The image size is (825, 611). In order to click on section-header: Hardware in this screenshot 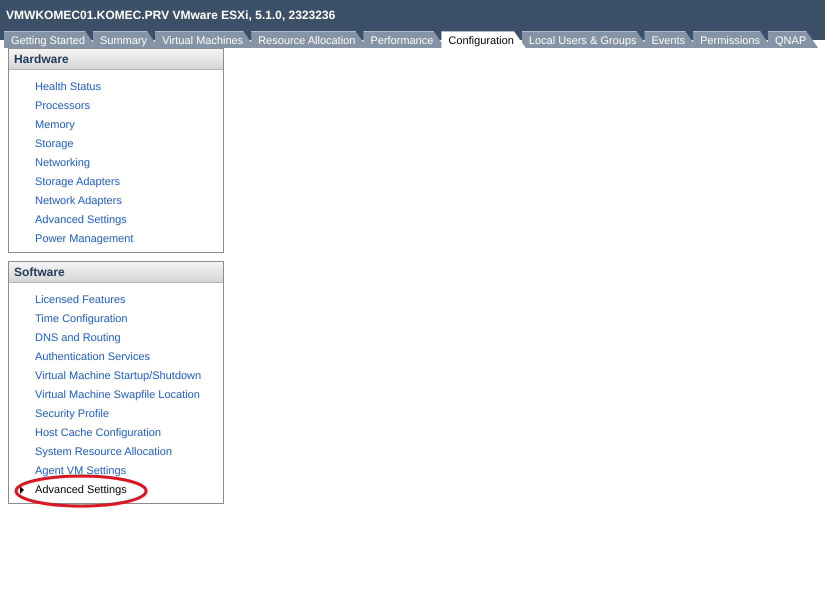, I will do `click(116, 59)`.